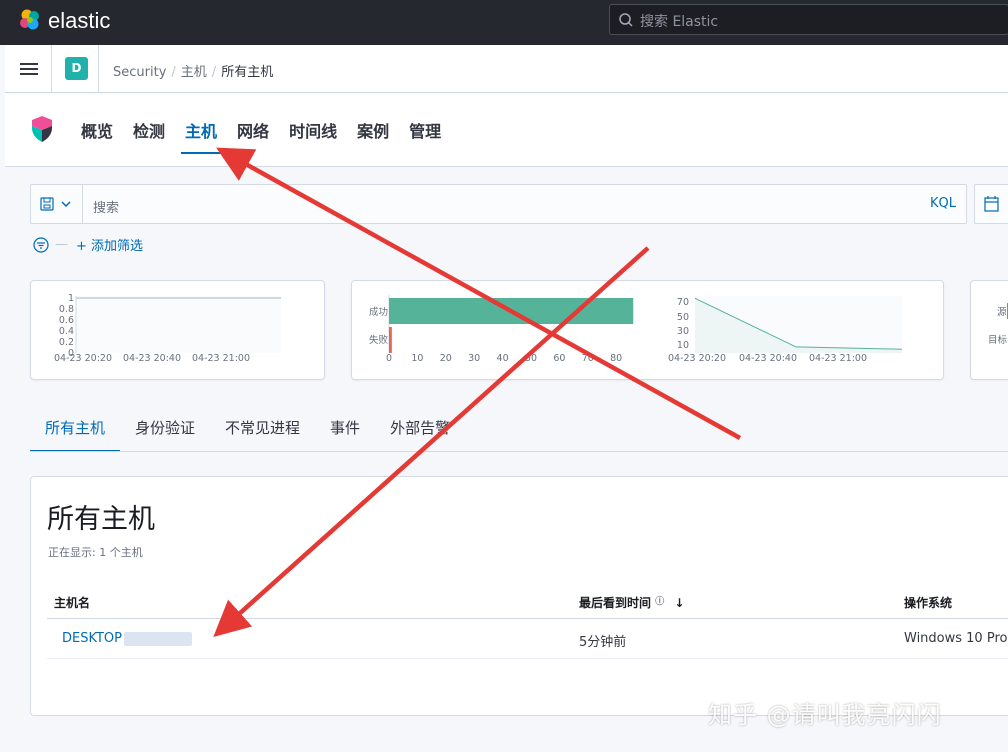  Describe the element at coordinates (345, 429) in the screenshot. I see `tab-events: 事件` at that location.